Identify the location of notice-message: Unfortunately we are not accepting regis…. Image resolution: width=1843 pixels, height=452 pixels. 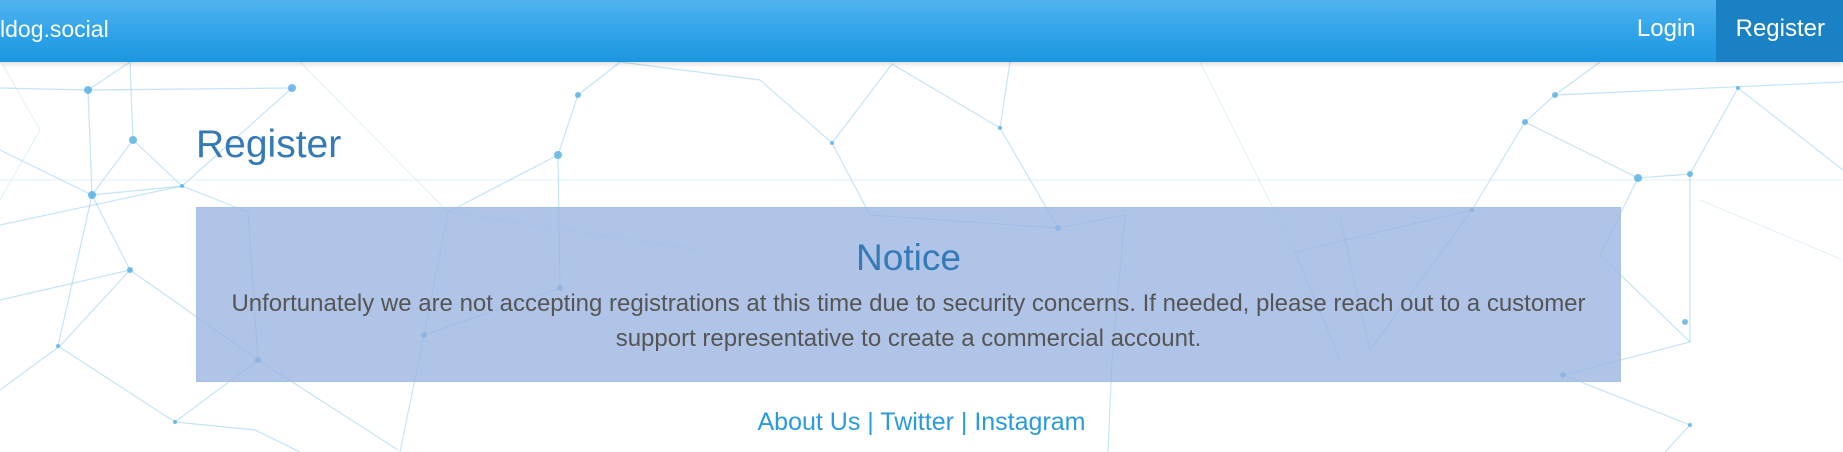
(908, 321).